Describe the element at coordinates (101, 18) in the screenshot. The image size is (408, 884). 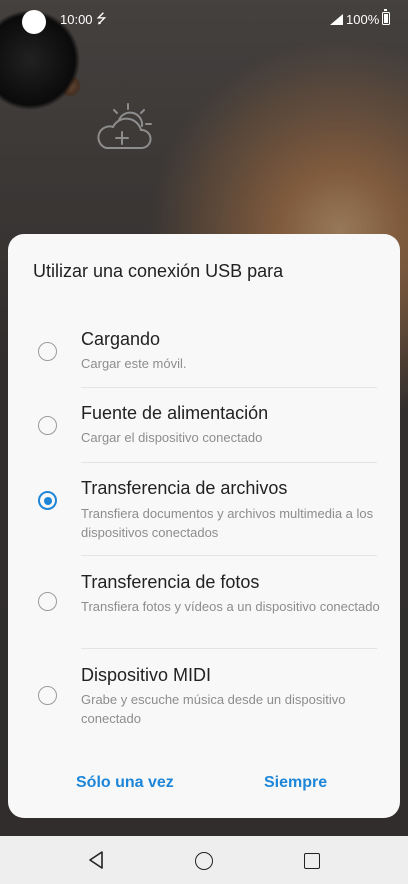
I see `usb-icon: ⭍` at that location.